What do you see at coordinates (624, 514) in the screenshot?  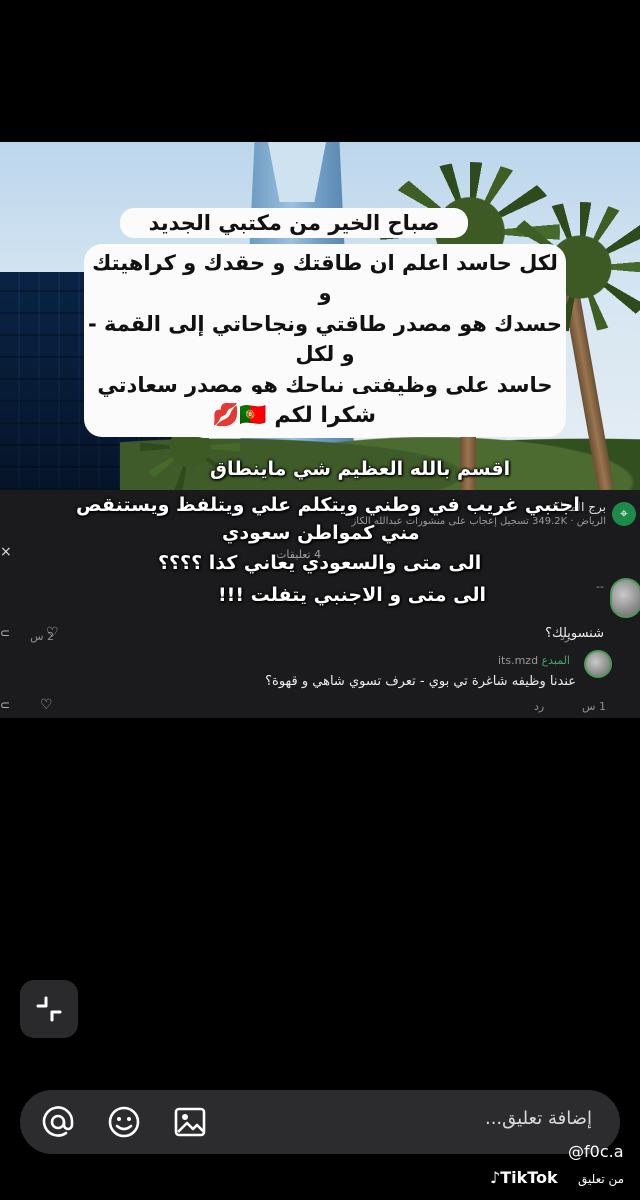 I see `location-pin-icon: ⌖` at bounding box center [624, 514].